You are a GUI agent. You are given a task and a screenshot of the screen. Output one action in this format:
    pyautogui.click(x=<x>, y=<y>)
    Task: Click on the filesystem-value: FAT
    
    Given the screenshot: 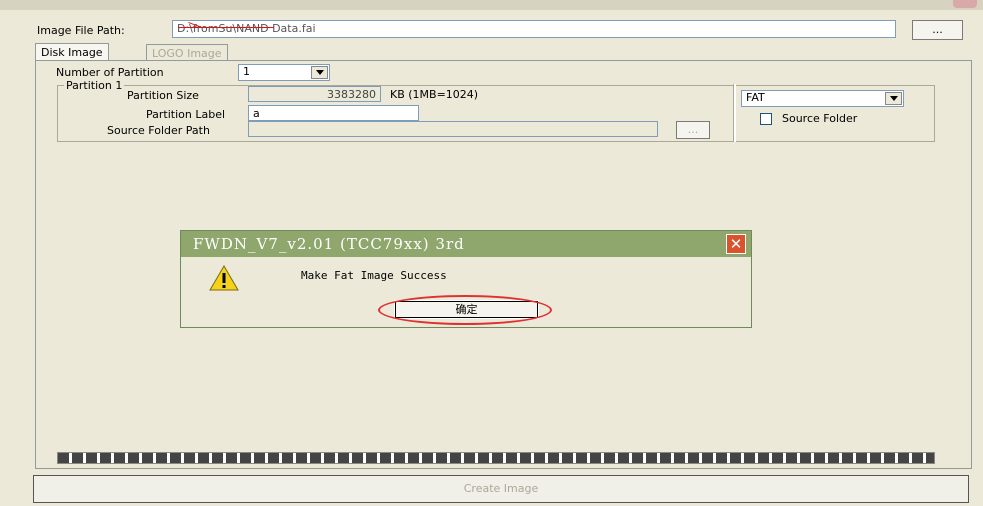 What is the action you would take?
    pyautogui.click(x=755, y=97)
    